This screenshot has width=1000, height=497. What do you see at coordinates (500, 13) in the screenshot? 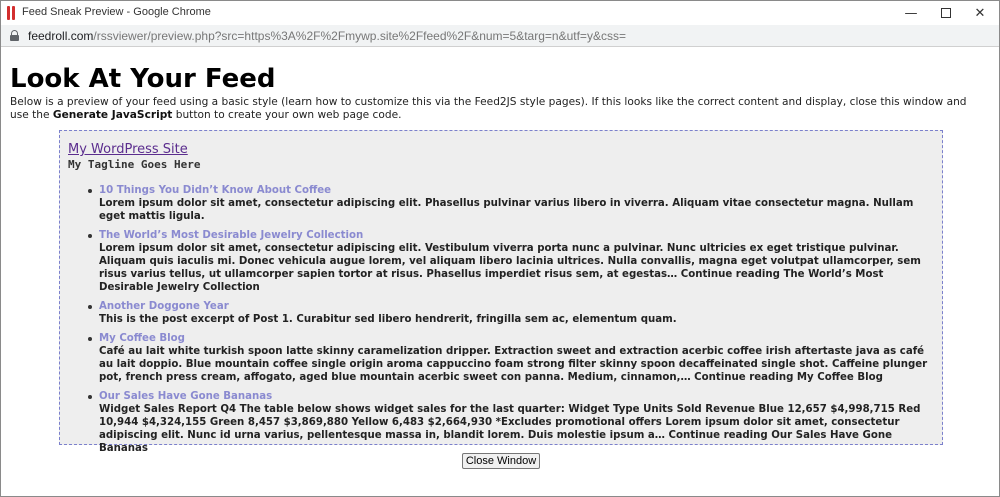
I see `window-title-bar: Feed Sneak Preview - Google Chrome — ✕` at bounding box center [500, 13].